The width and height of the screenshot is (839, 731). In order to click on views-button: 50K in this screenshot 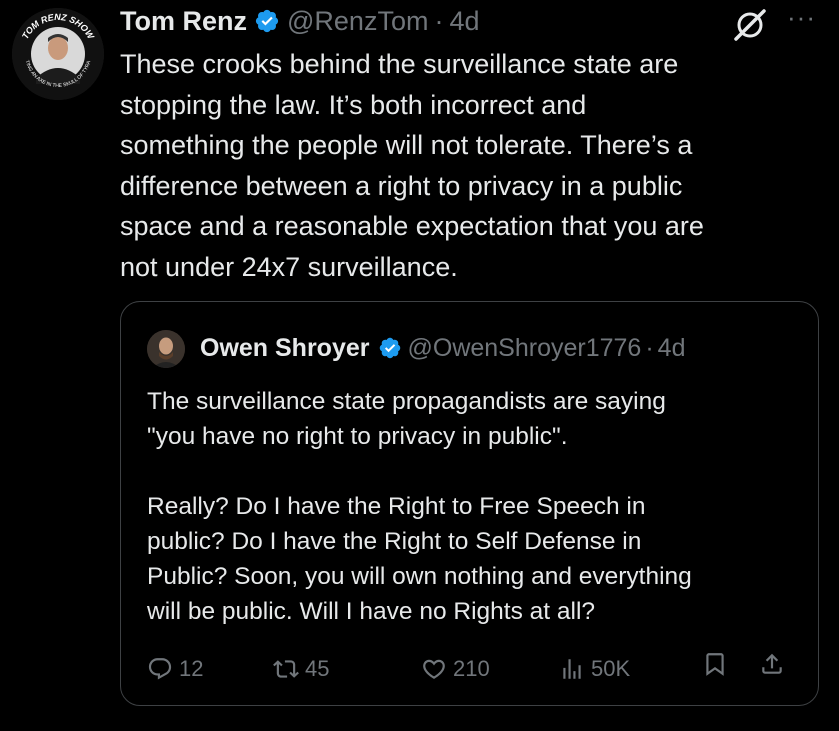, I will do `click(594, 669)`.